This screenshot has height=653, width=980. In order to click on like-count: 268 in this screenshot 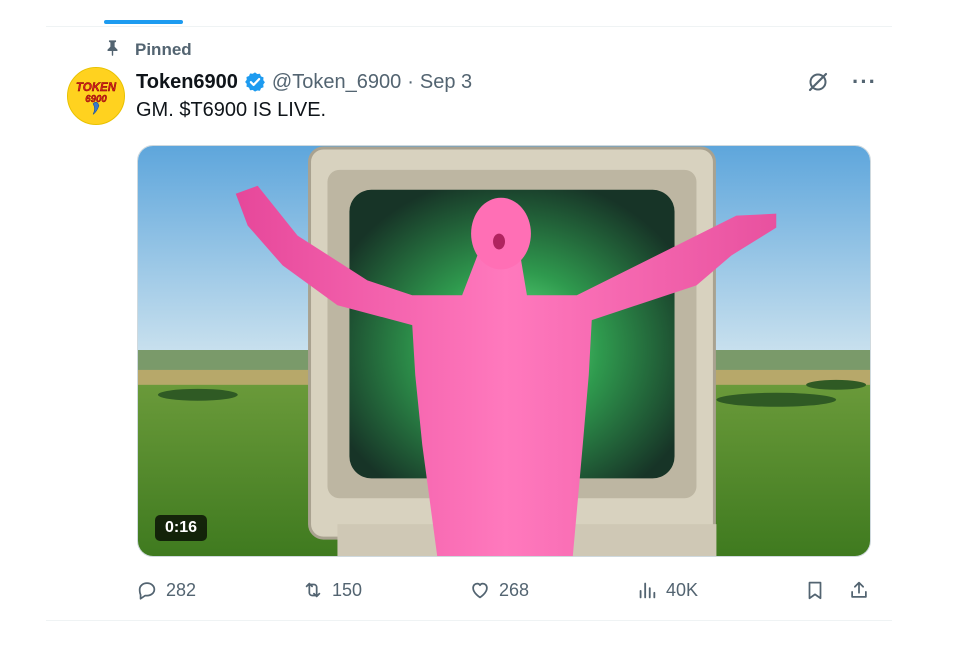, I will do `click(514, 589)`.